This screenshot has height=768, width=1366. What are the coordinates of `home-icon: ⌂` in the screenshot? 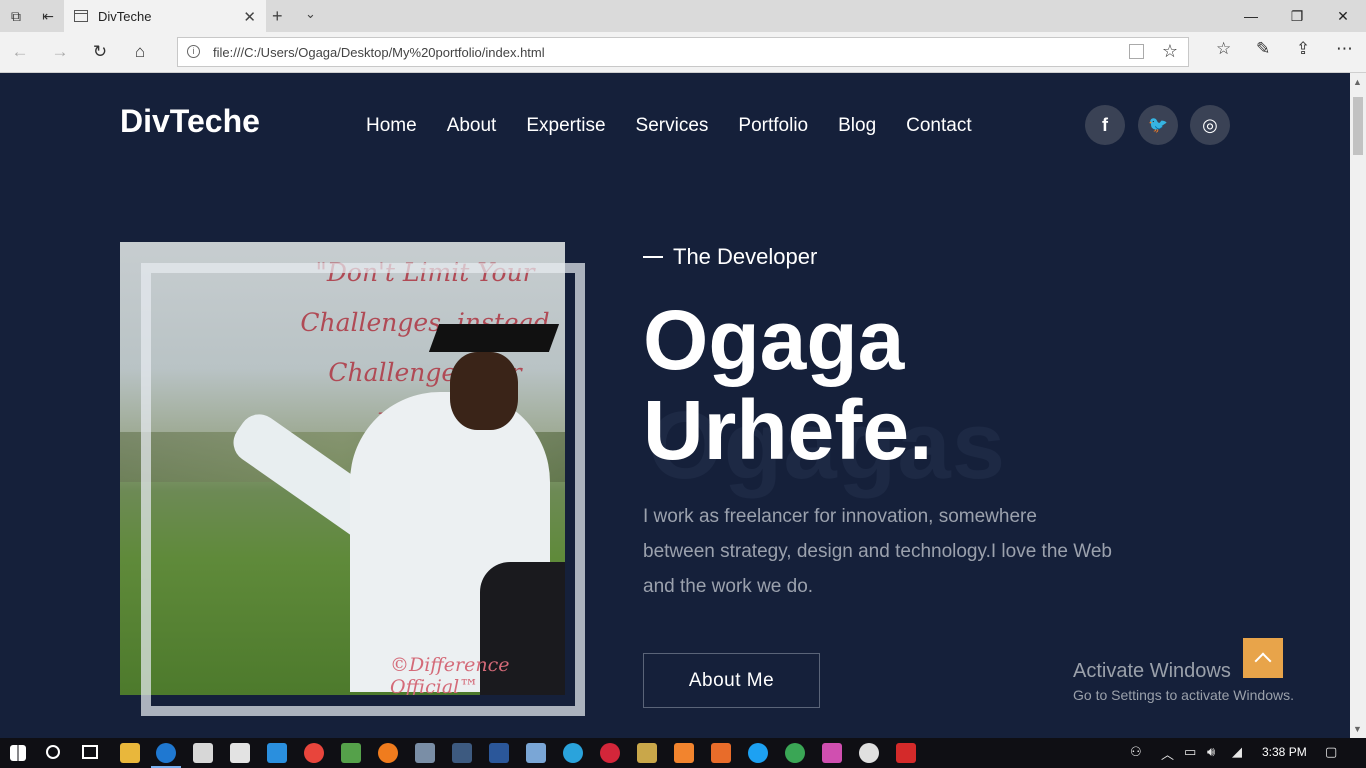 It's located at (140, 52).